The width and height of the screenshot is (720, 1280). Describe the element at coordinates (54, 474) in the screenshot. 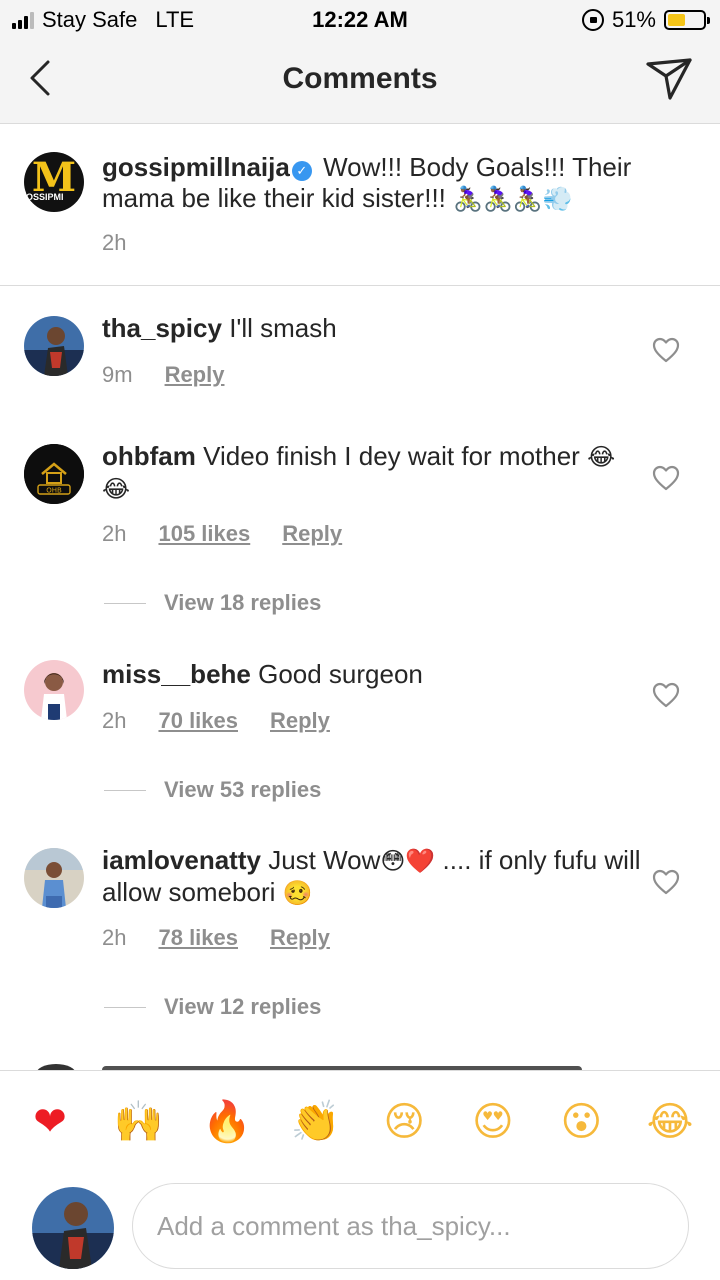

I see `avatar: OHB` at that location.